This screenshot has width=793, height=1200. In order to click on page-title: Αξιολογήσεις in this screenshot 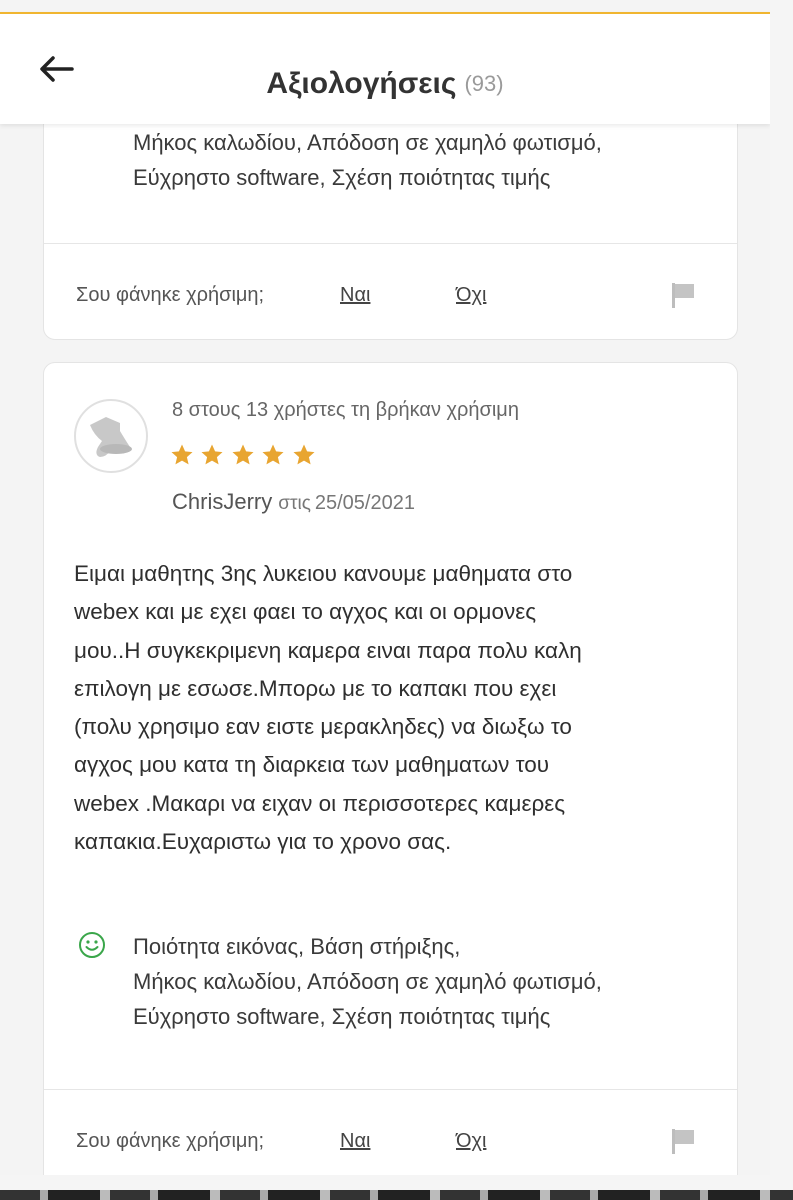, I will do `click(361, 83)`.